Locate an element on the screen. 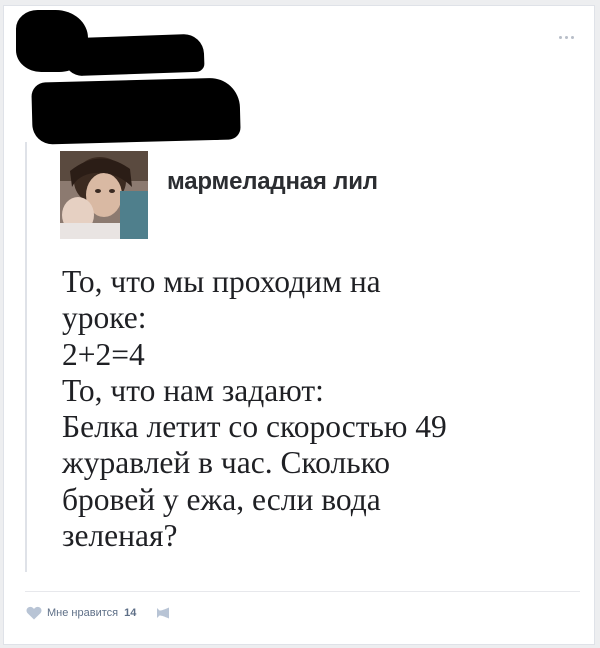 Image resolution: width=600 pixels, height=648 pixels. post-text-line: То, что нам задают: is located at coordinates (193, 390).